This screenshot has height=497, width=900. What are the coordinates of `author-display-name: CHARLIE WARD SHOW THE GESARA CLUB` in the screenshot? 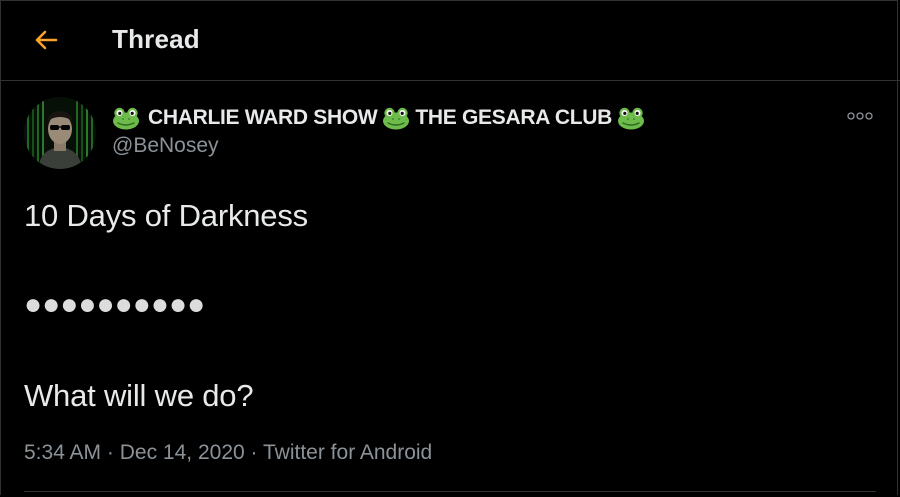 It's located at (381, 118).